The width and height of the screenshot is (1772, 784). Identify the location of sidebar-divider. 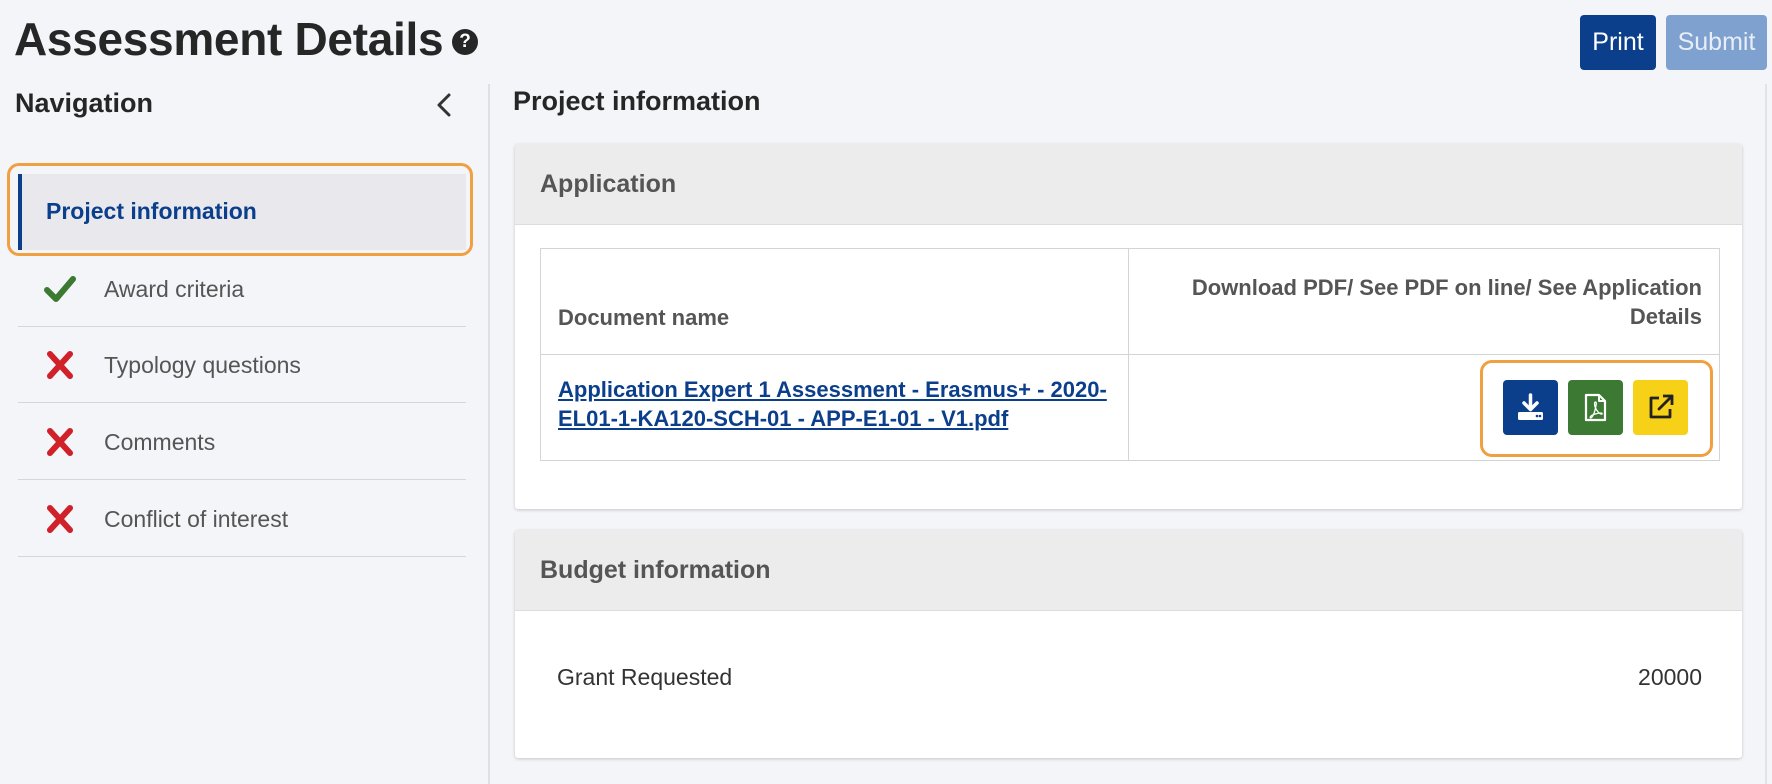
(489, 434).